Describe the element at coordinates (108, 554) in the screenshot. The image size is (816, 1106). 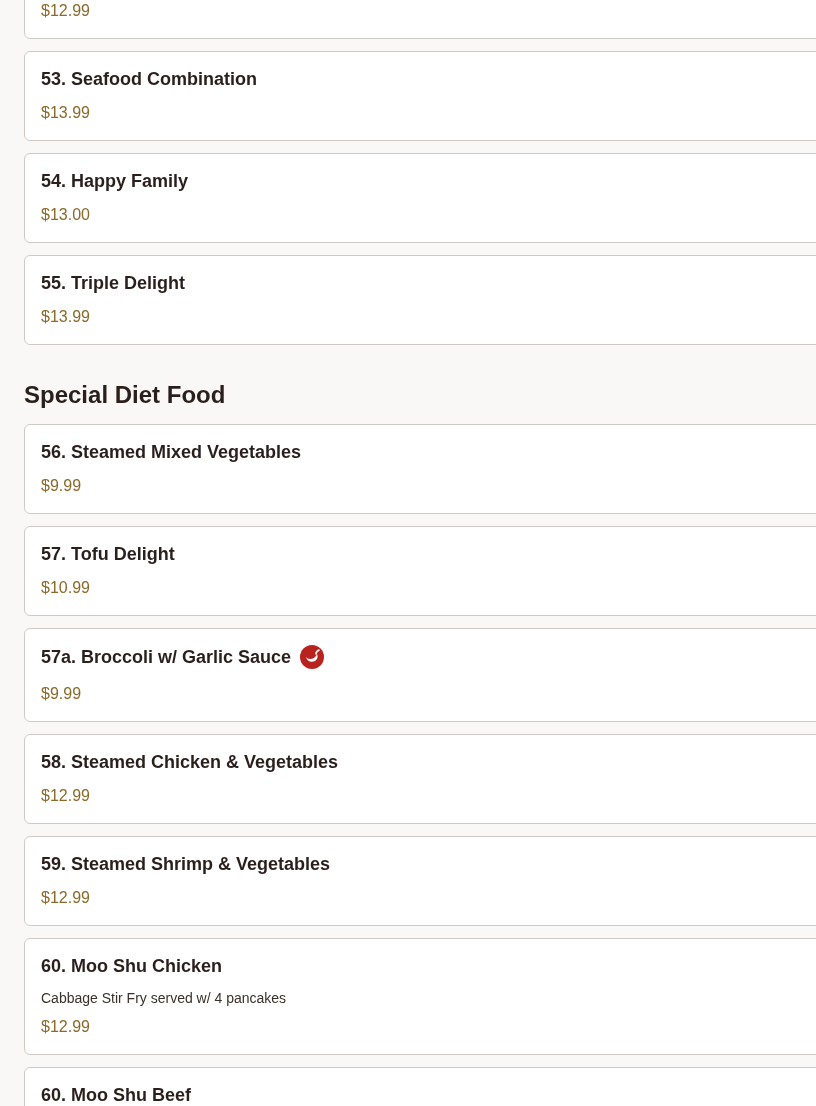
I see `item-name: 57. Tofu Delight` at that location.